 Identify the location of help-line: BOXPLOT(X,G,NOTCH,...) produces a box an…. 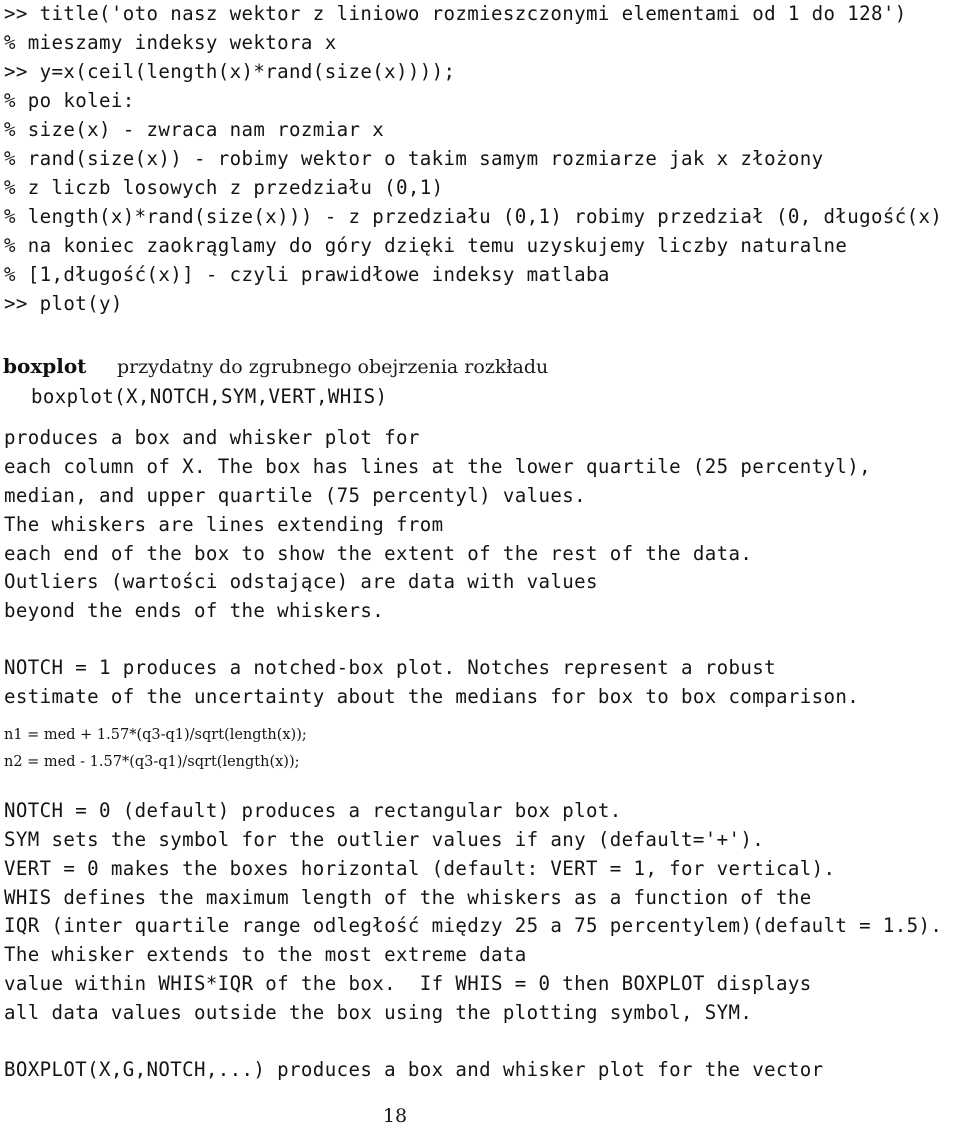
(414, 1069).